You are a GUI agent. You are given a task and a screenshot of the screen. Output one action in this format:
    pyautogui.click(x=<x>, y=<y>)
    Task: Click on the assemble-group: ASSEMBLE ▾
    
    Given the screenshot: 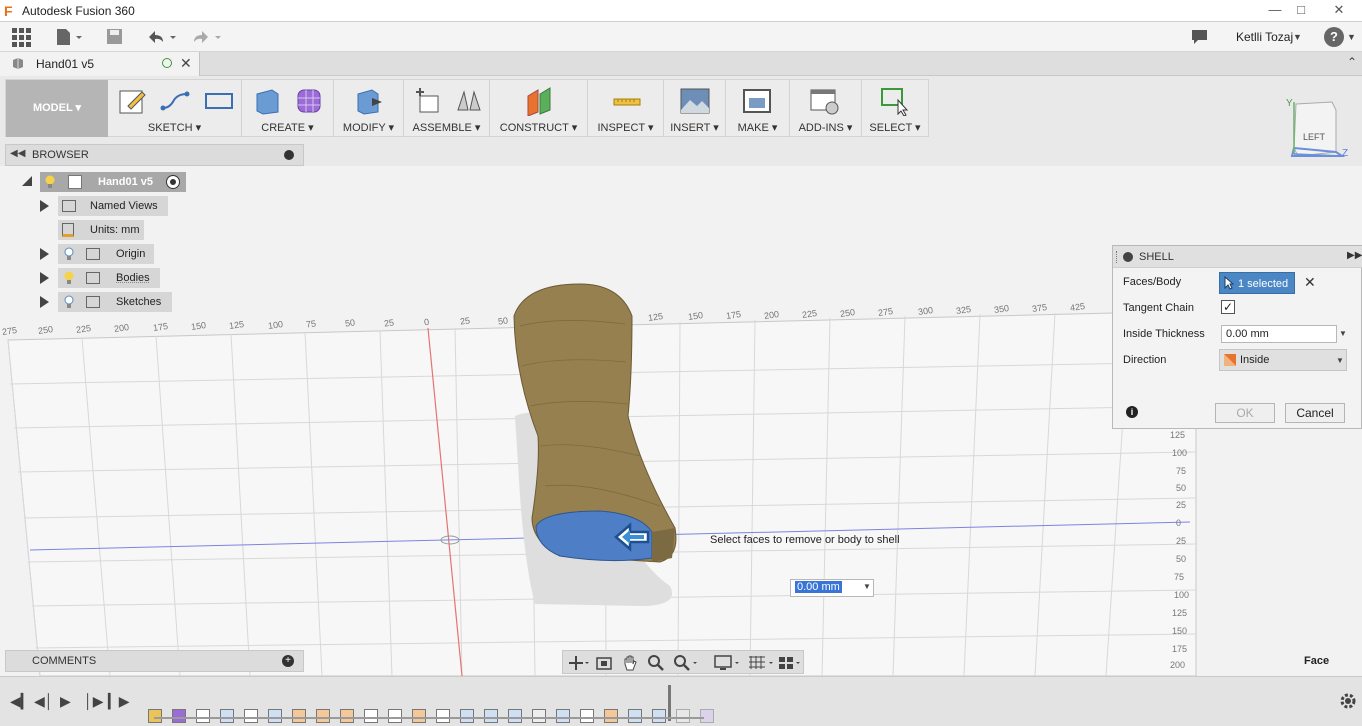 What is the action you would take?
    pyautogui.click(x=447, y=108)
    